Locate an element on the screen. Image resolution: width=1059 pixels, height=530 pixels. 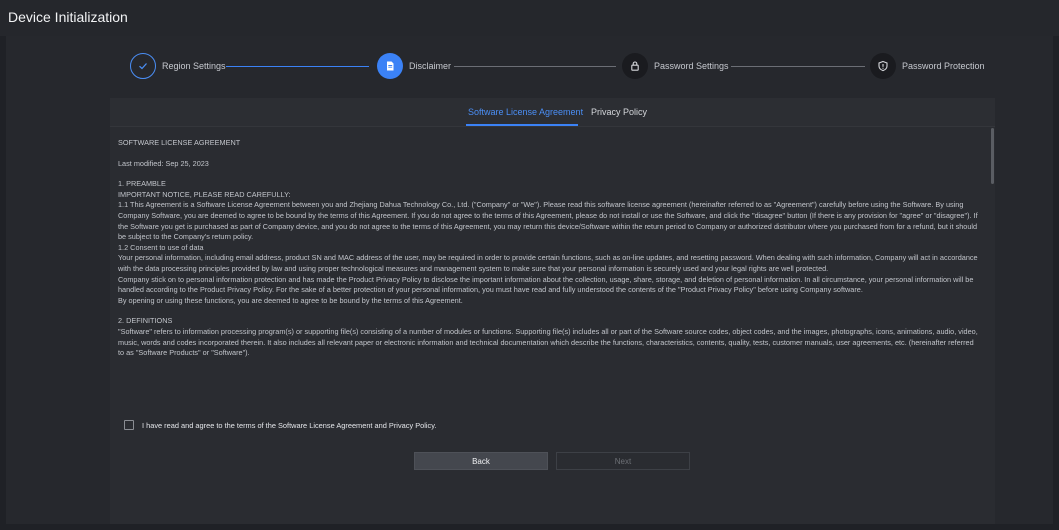
title-bar: Device Initialization is located at coordinates (529, 18).